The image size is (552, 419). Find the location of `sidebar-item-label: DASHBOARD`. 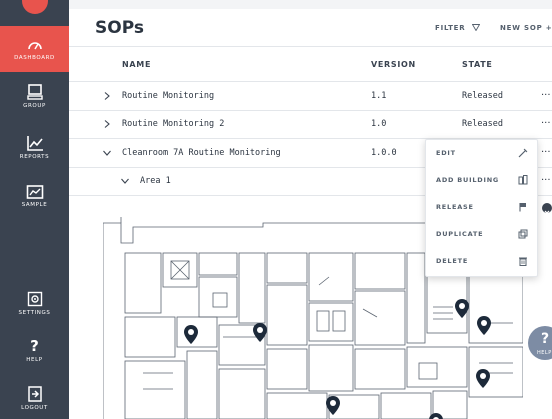

sidebar-item-label: DASHBOARD is located at coordinates (34, 58).